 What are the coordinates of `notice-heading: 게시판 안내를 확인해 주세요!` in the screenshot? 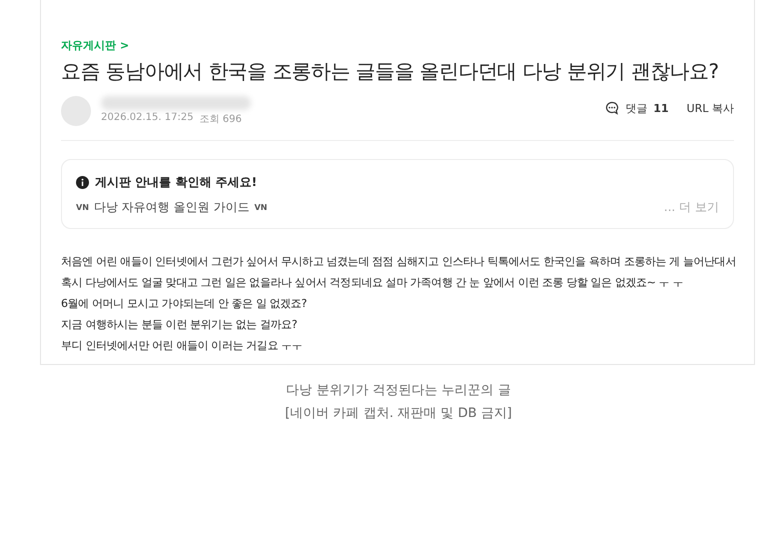 It's located at (176, 182).